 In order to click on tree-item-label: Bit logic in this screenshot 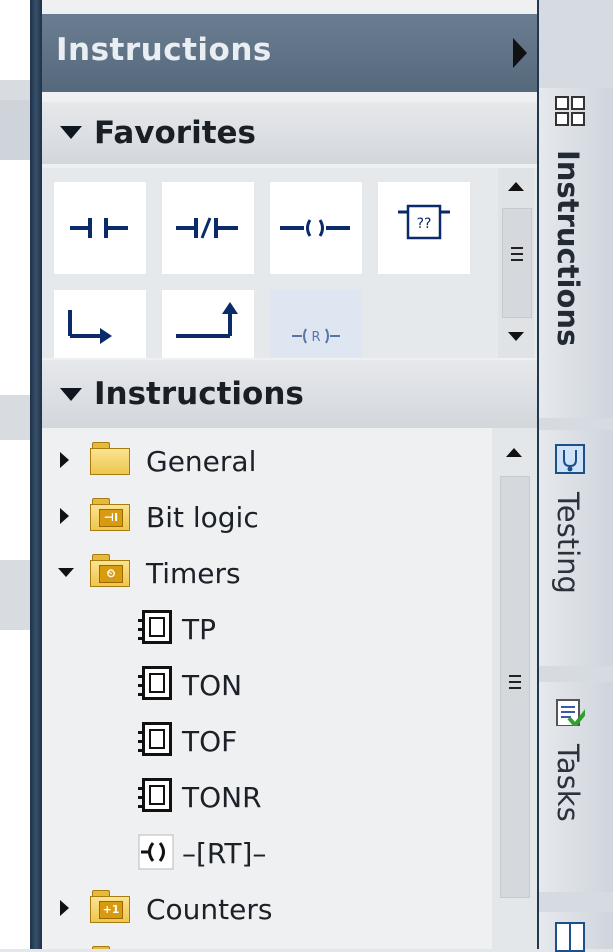, I will do `click(202, 517)`.